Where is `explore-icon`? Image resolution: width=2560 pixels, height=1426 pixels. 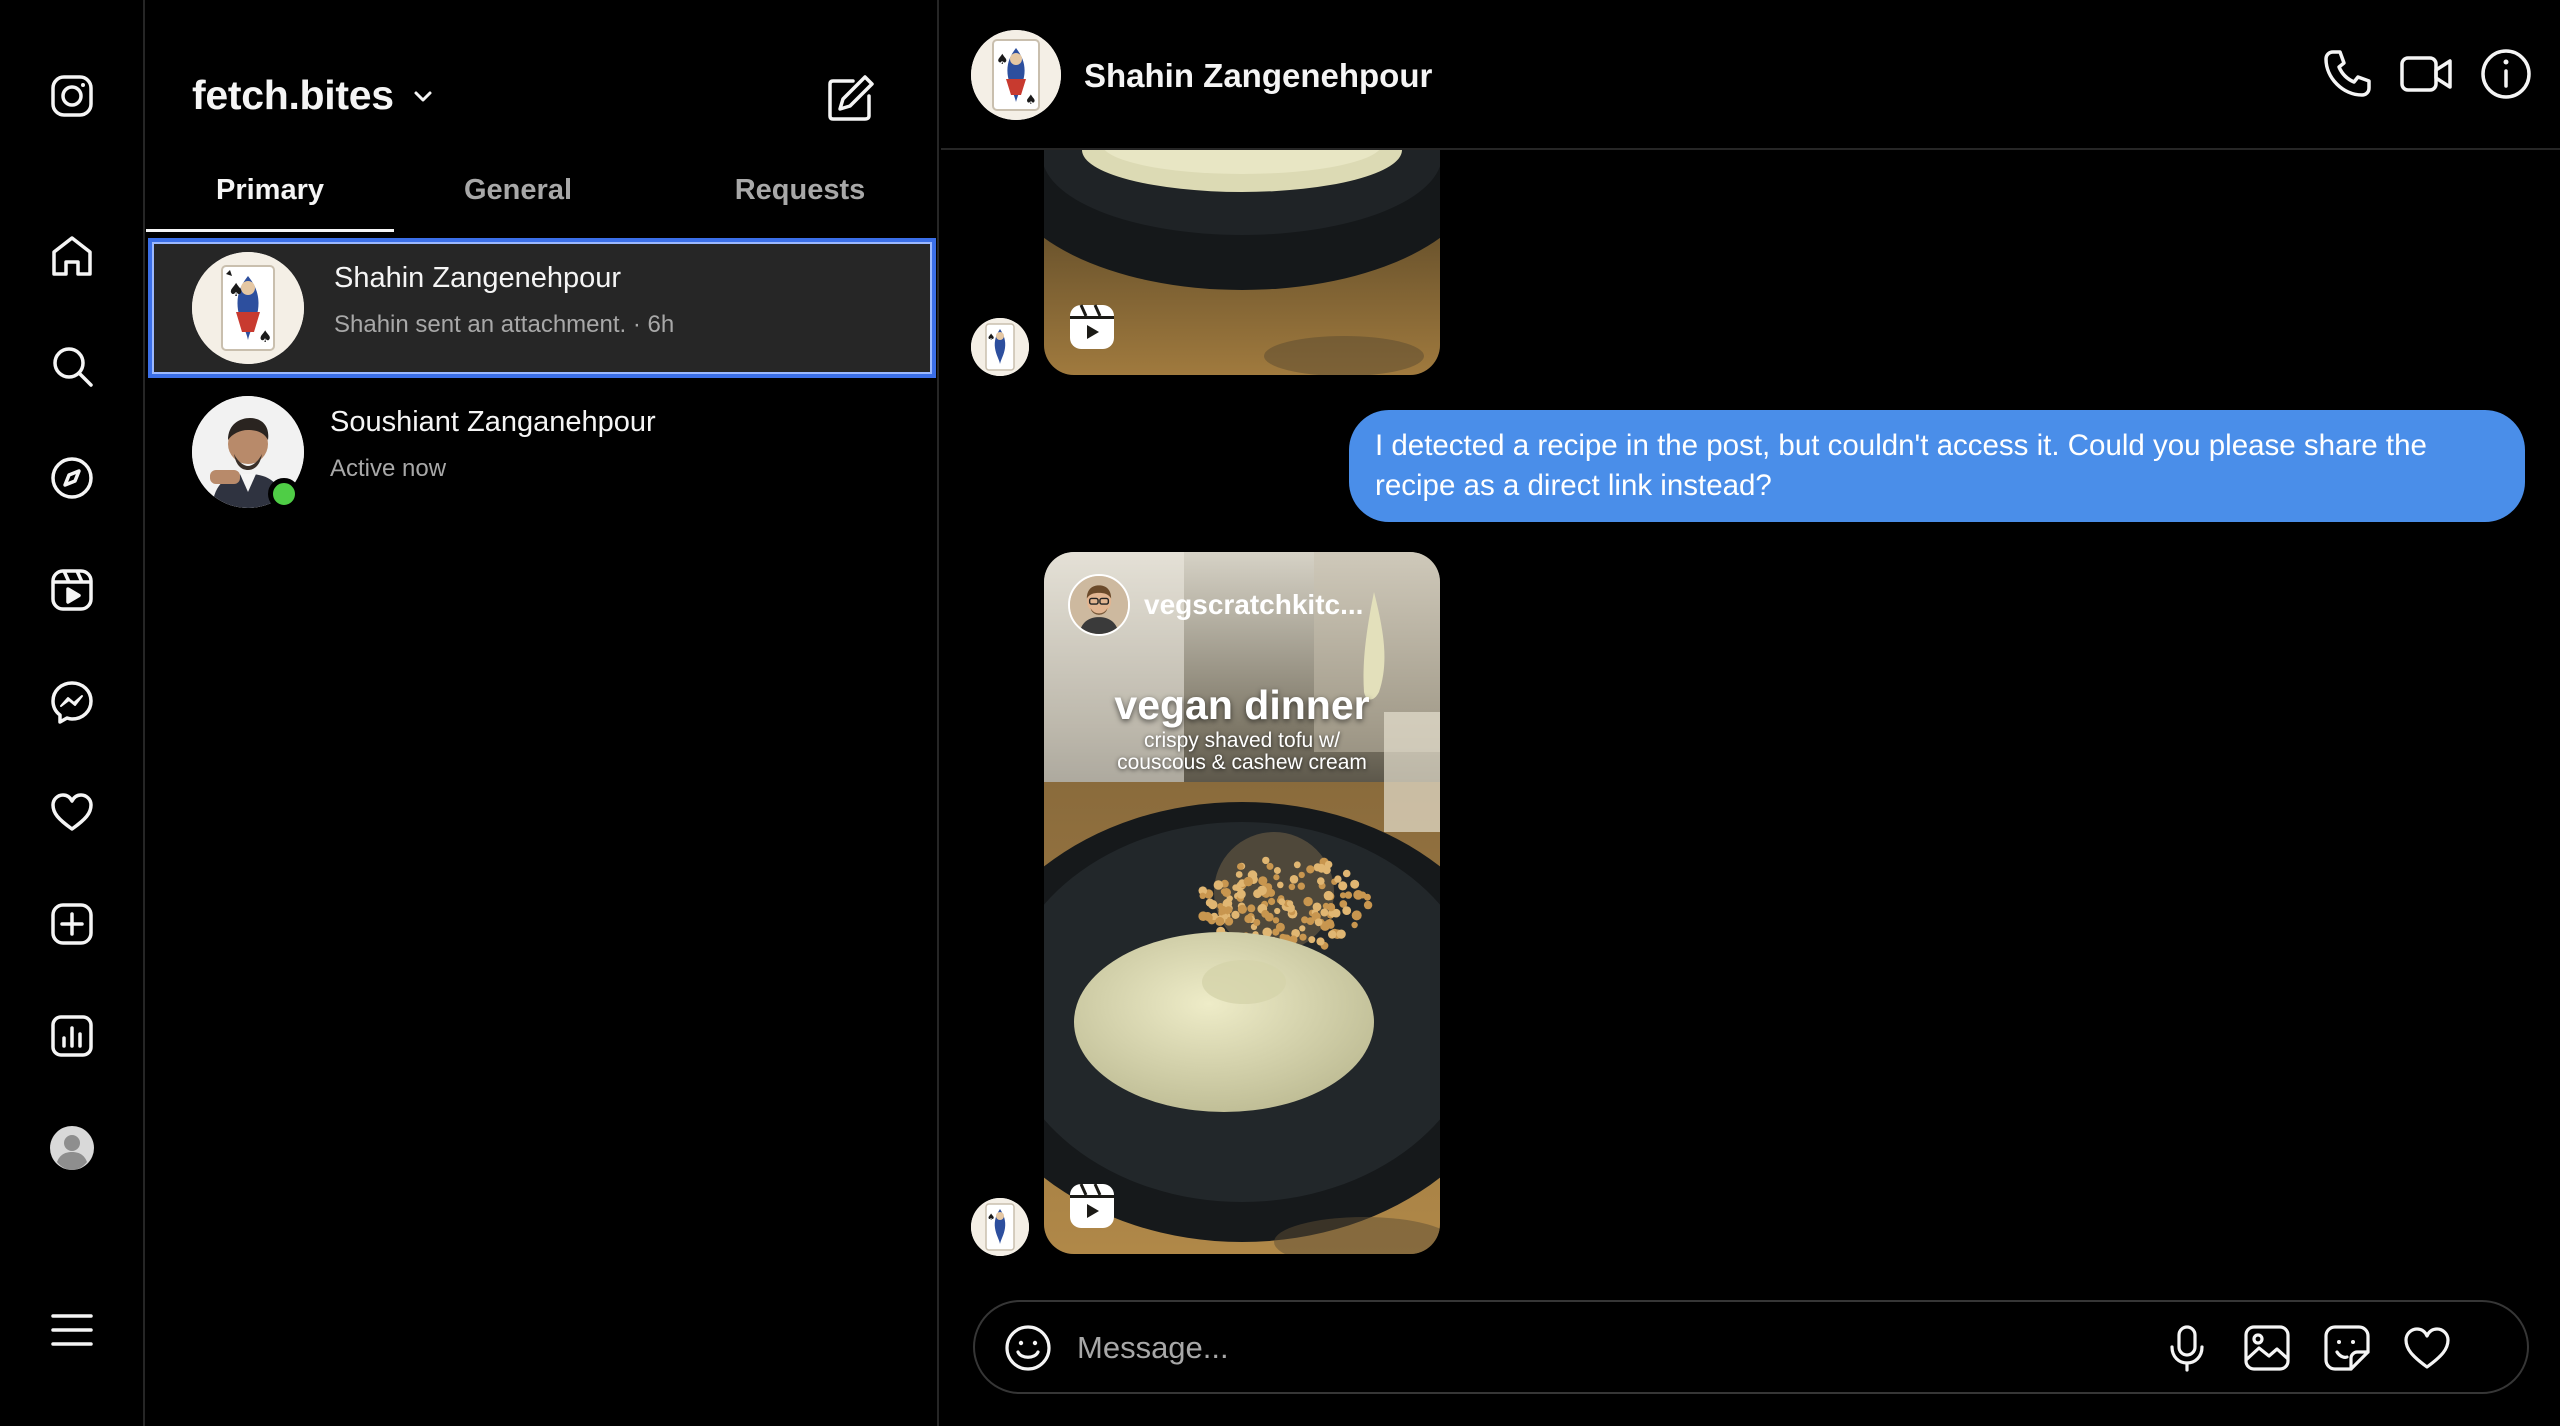
explore-icon is located at coordinates (72, 478).